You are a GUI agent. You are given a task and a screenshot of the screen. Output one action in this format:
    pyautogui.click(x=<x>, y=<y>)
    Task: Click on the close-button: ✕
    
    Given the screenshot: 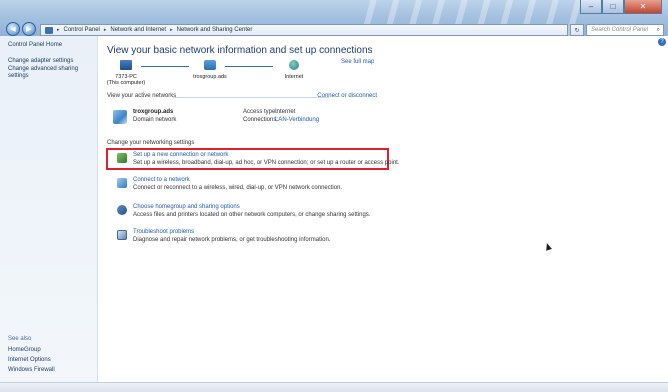 What is the action you would take?
    pyautogui.click(x=643, y=7)
    